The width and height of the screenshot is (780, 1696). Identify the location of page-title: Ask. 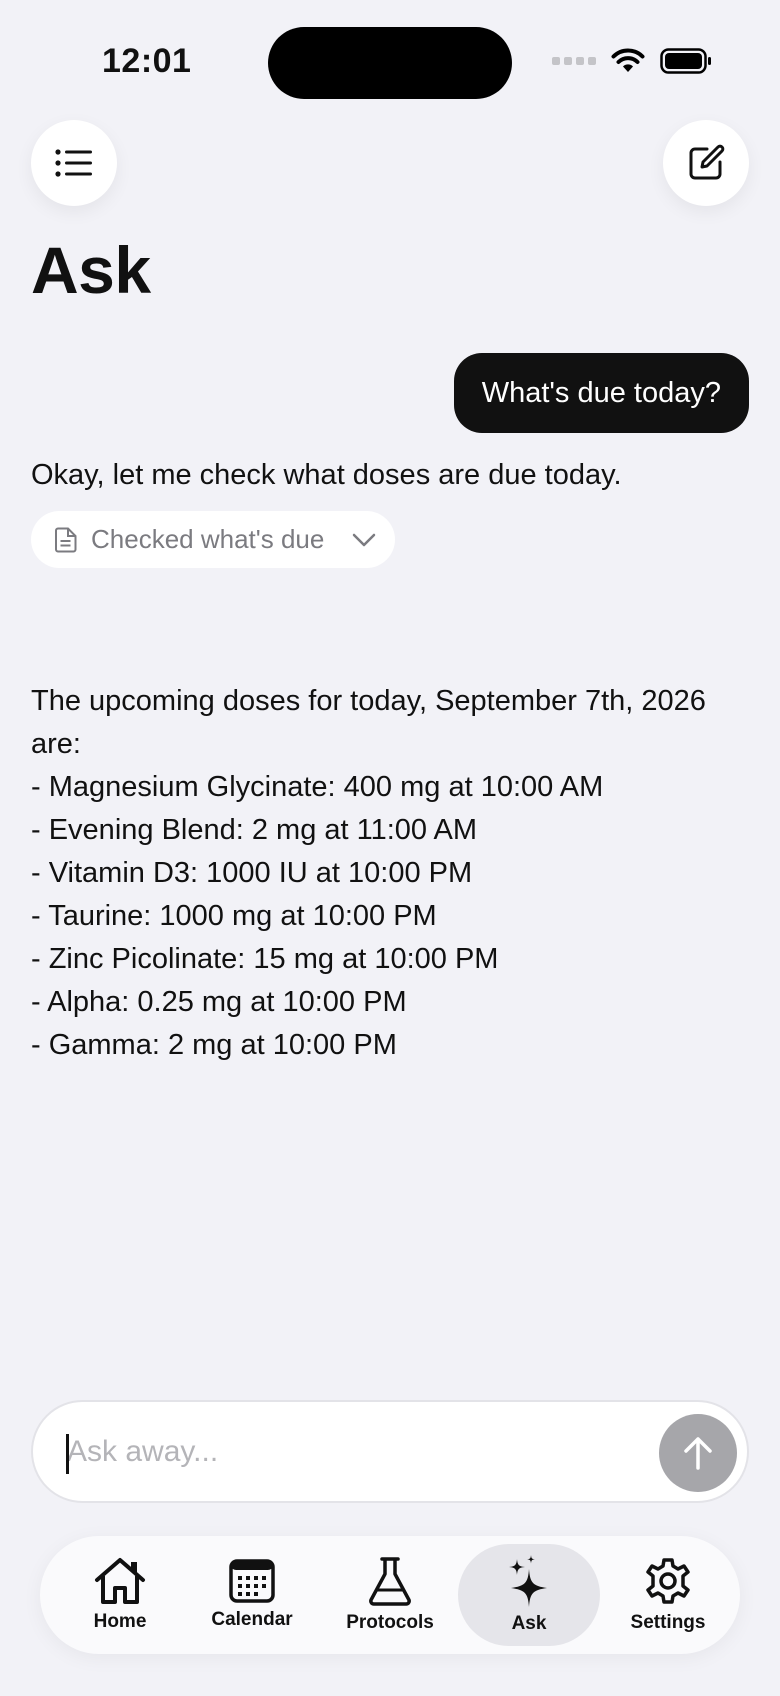
(91, 270).